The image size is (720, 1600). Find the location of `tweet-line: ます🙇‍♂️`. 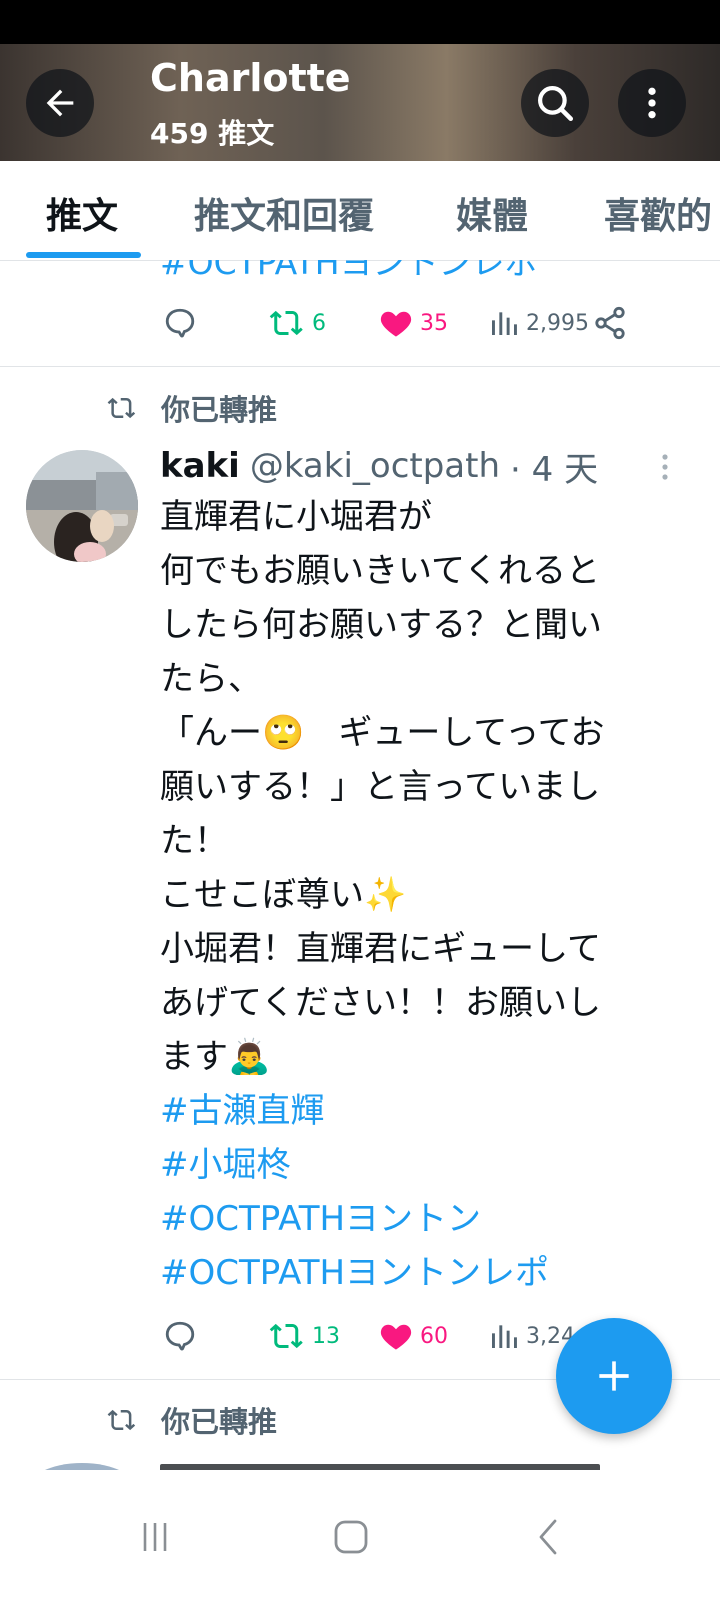

tweet-line: ます🙇‍♂️ is located at coordinates (215, 1057).